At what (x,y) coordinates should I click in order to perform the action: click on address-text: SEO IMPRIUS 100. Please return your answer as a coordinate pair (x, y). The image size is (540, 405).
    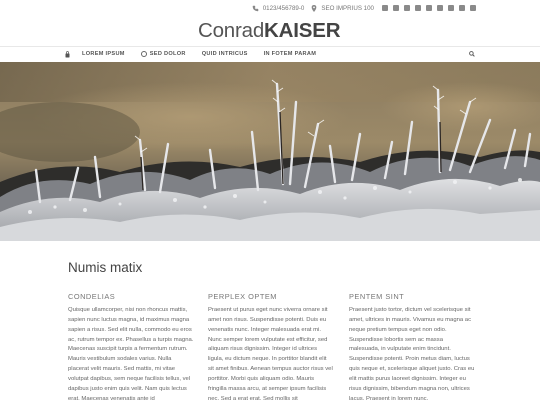
    Looking at the image, I should click on (347, 8).